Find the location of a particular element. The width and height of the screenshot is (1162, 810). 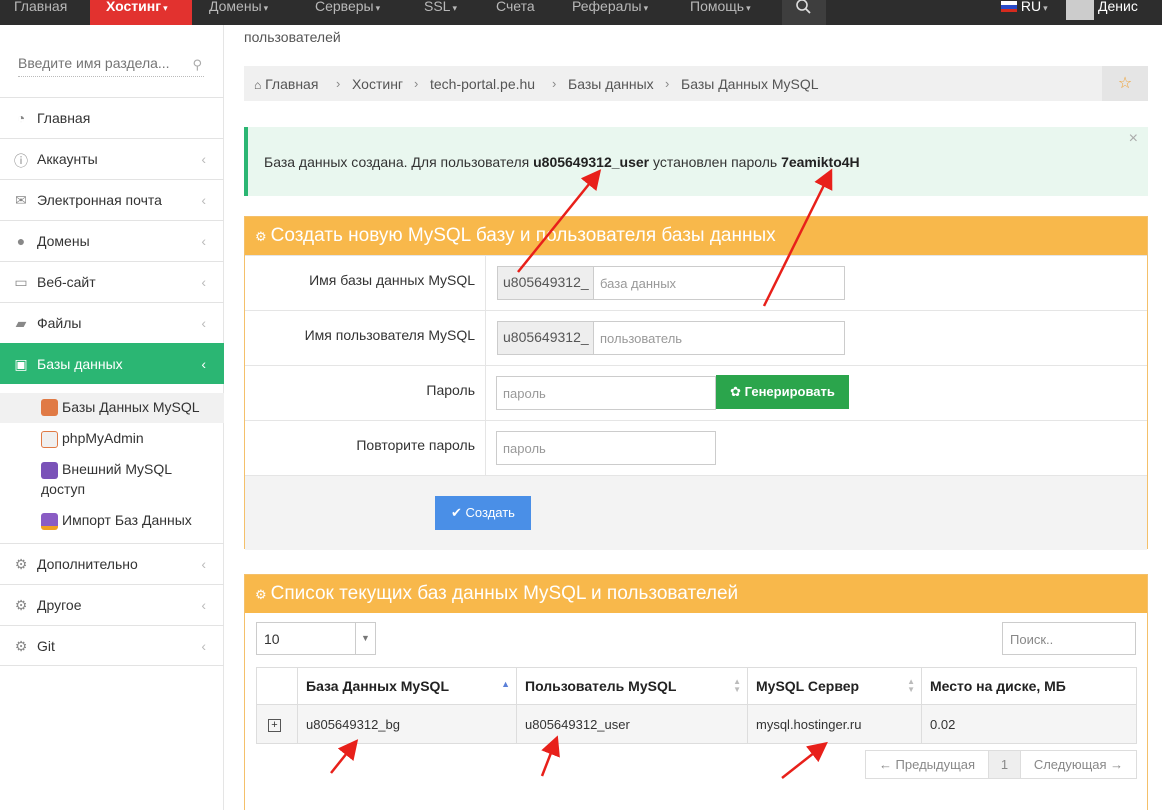

sidebar-search-input is located at coordinates (98, 63).